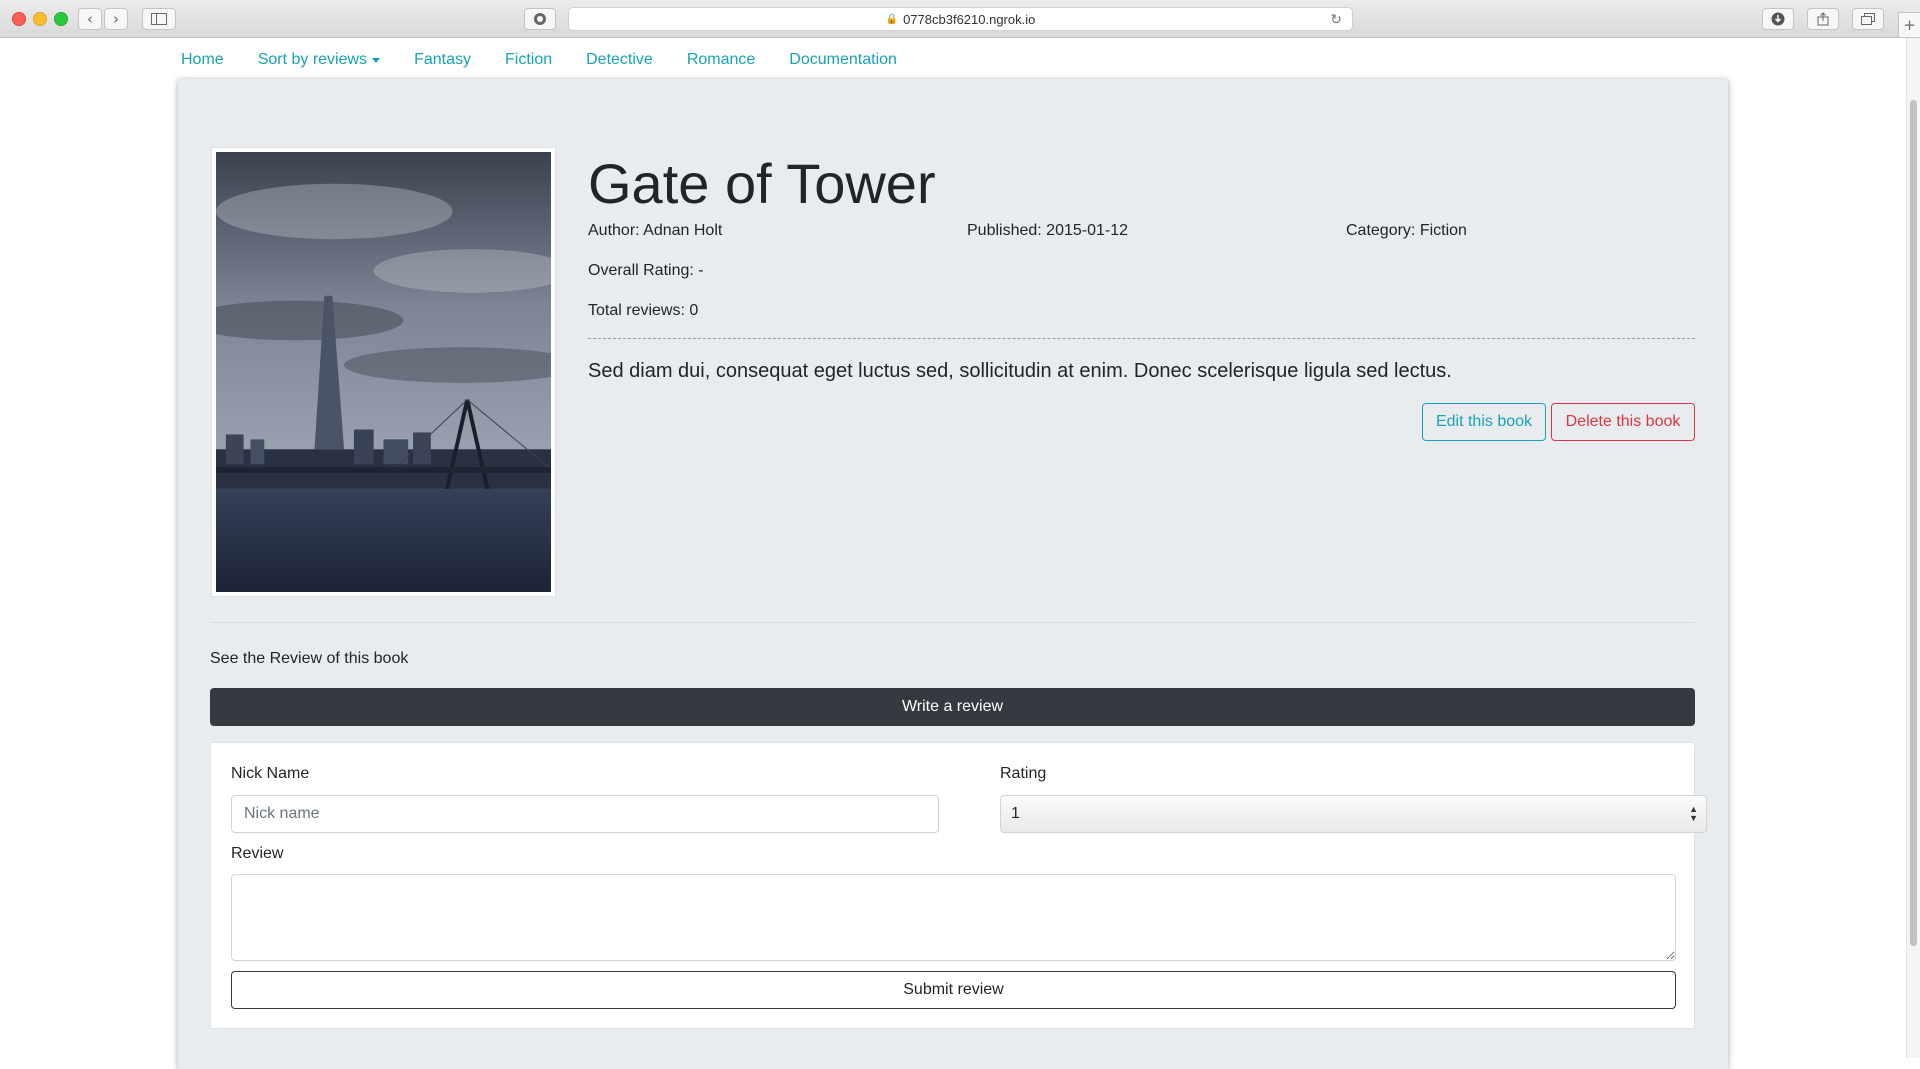 This screenshot has width=1920, height=1069. I want to click on download-icon, so click(1778, 19).